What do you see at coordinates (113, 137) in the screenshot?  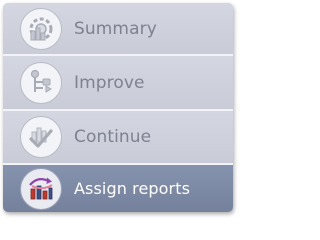 I see `menu-item-label: Continue` at bounding box center [113, 137].